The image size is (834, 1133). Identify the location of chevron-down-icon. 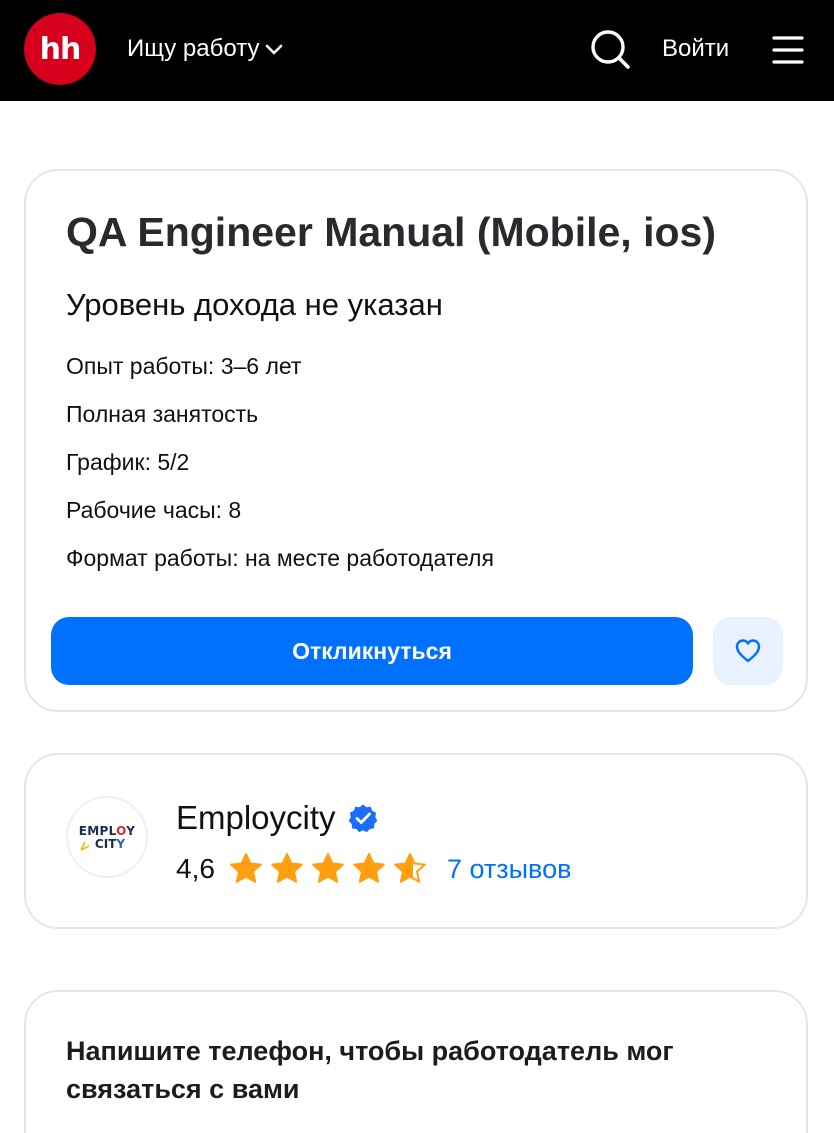
(274, 49).